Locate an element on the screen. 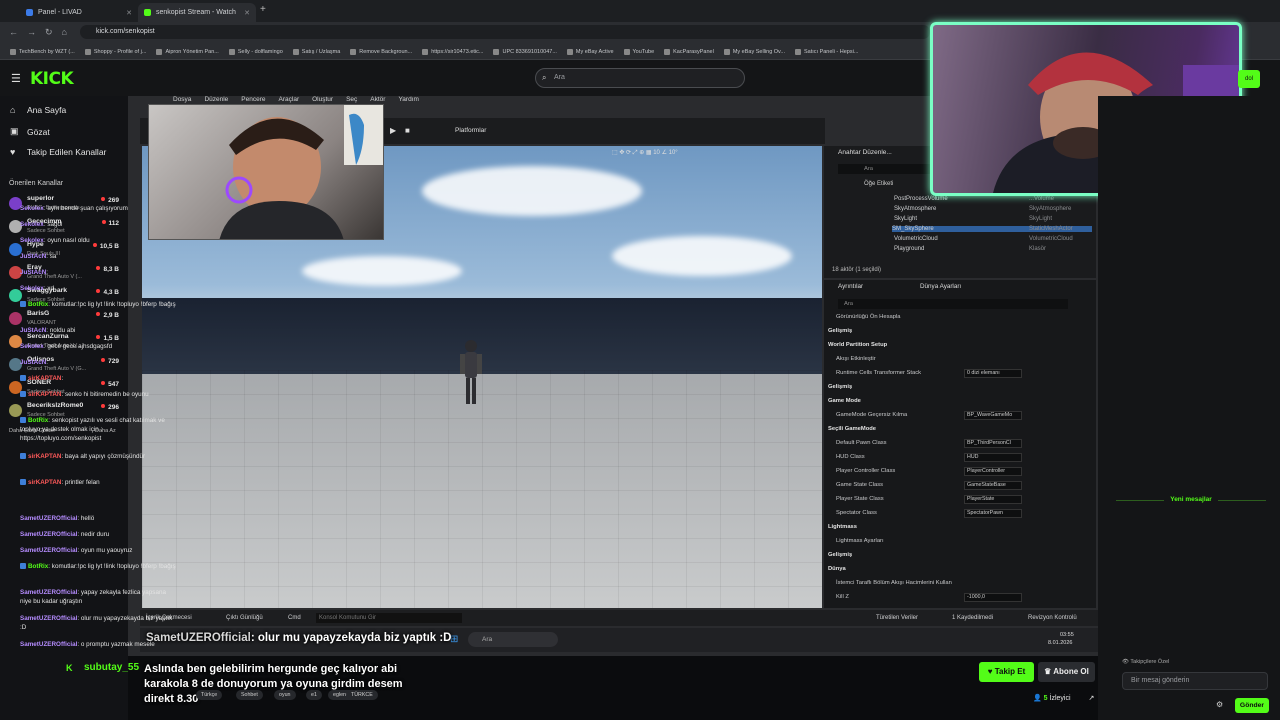  streamer-name: subutay_55 is located at coordinates (111, 667).